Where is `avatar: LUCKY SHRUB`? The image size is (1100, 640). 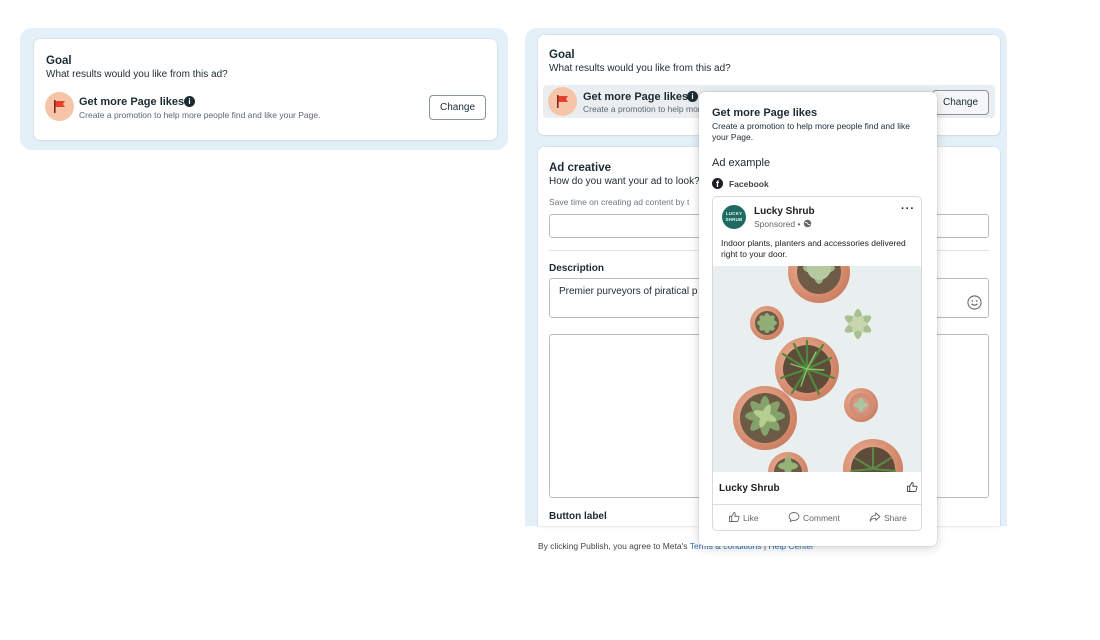
avatar: LUCKY SHRUB is located at coordinates (734, 217).